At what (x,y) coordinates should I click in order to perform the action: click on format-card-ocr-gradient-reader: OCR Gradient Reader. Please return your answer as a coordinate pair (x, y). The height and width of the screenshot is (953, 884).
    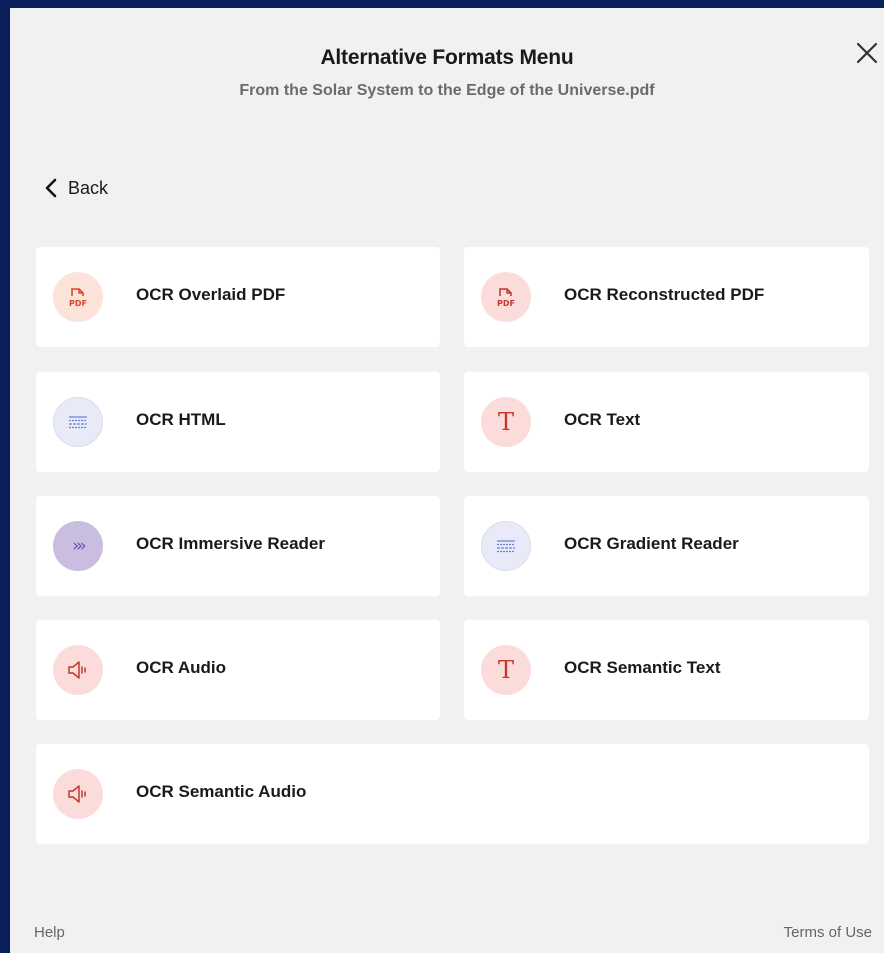
    Looking at the image, I should click on (666, 546).